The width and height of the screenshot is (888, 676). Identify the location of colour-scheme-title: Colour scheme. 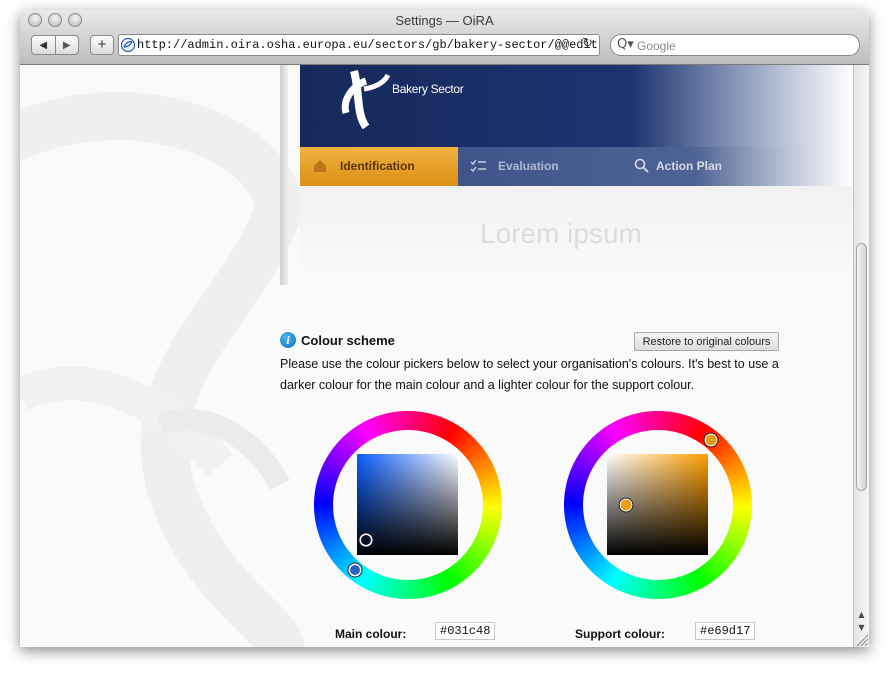
(348, 340).